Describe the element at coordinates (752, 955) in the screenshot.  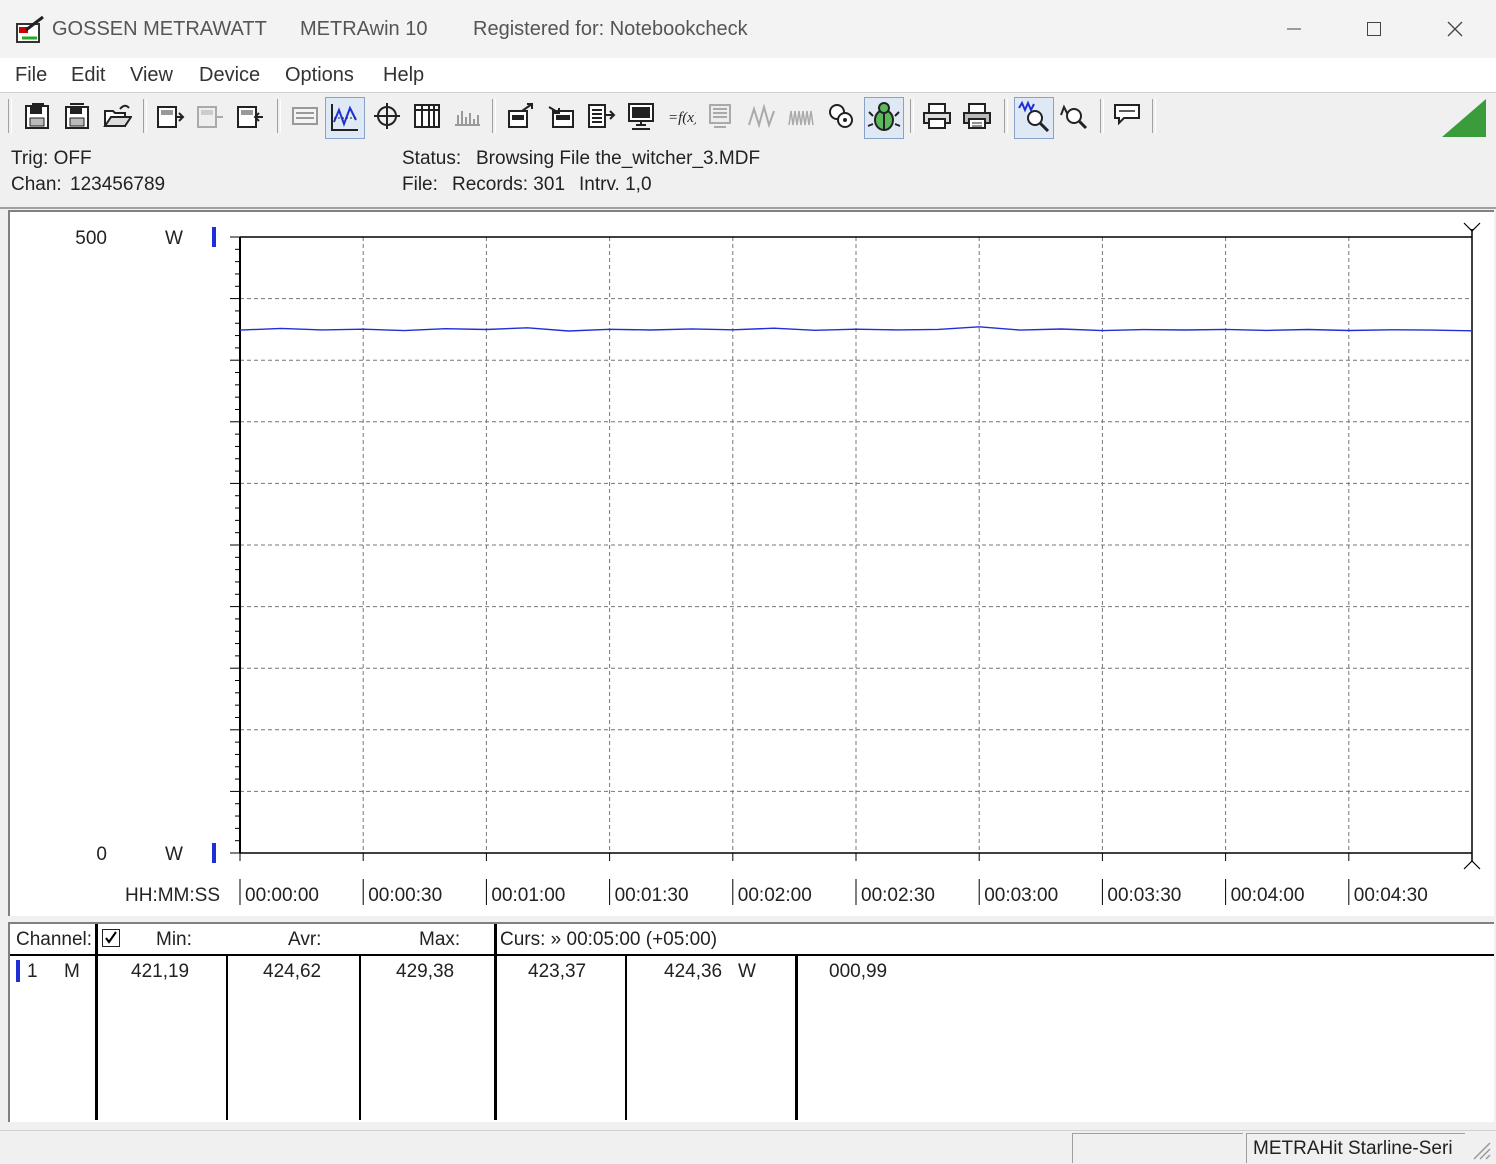
I see `table-header-divider` at that location.